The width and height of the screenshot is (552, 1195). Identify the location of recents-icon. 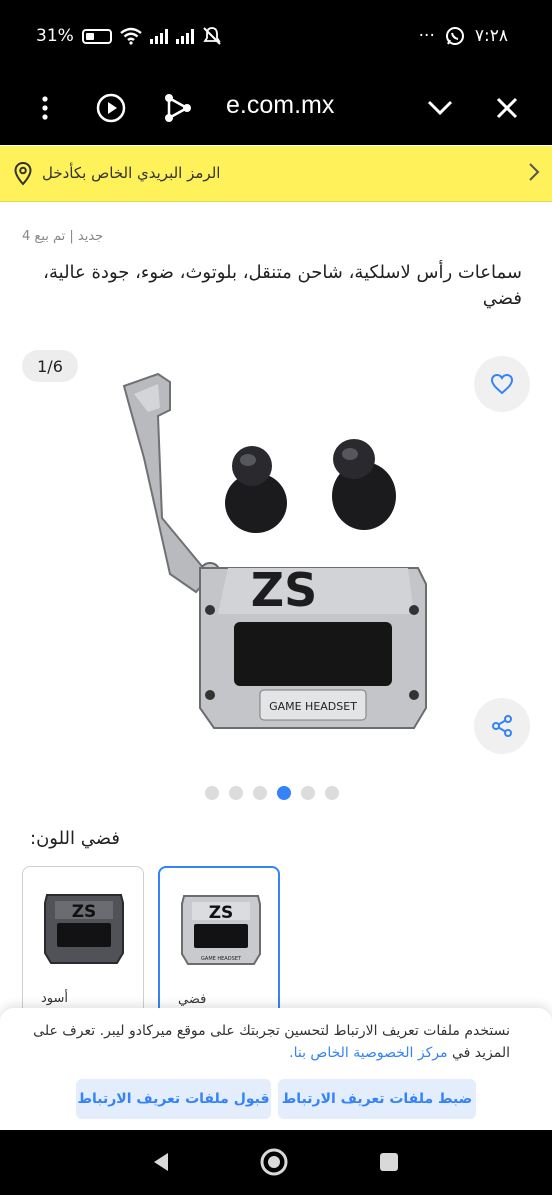
(389, 1162).